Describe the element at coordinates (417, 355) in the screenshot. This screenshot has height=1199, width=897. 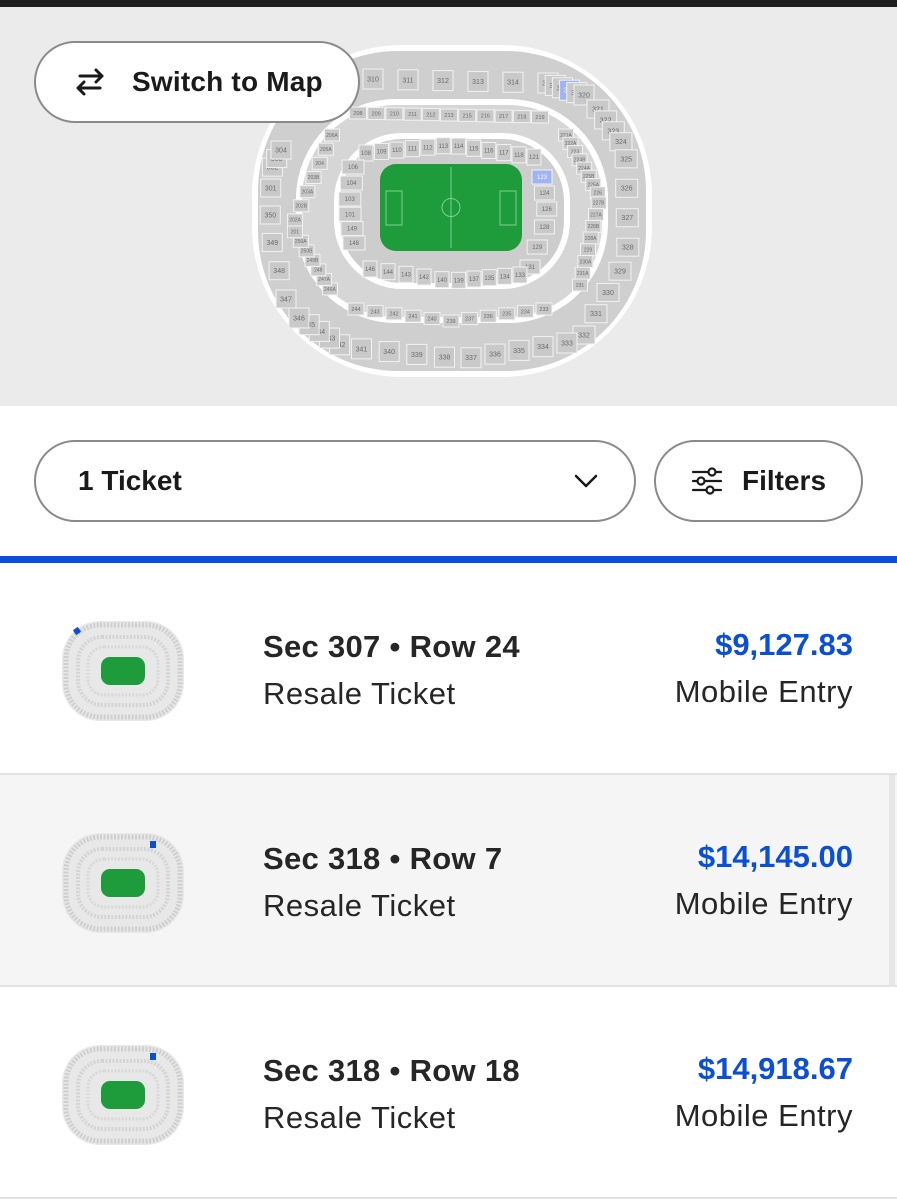
I see `section-label: 339` at that location.